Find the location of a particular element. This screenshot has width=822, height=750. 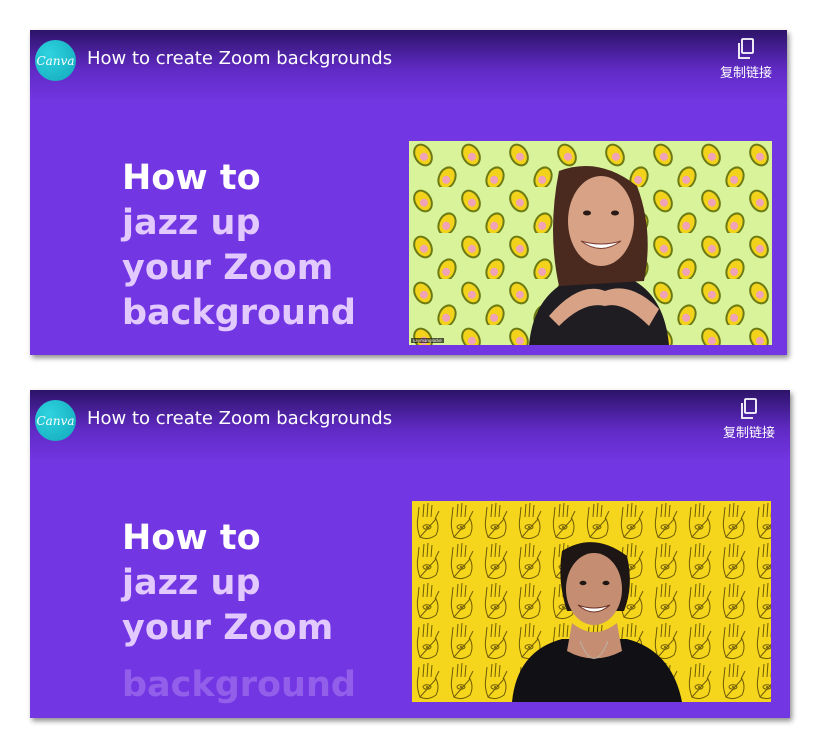

participant-name-tag: kaymanglocke is located at coordinates (427, 340).